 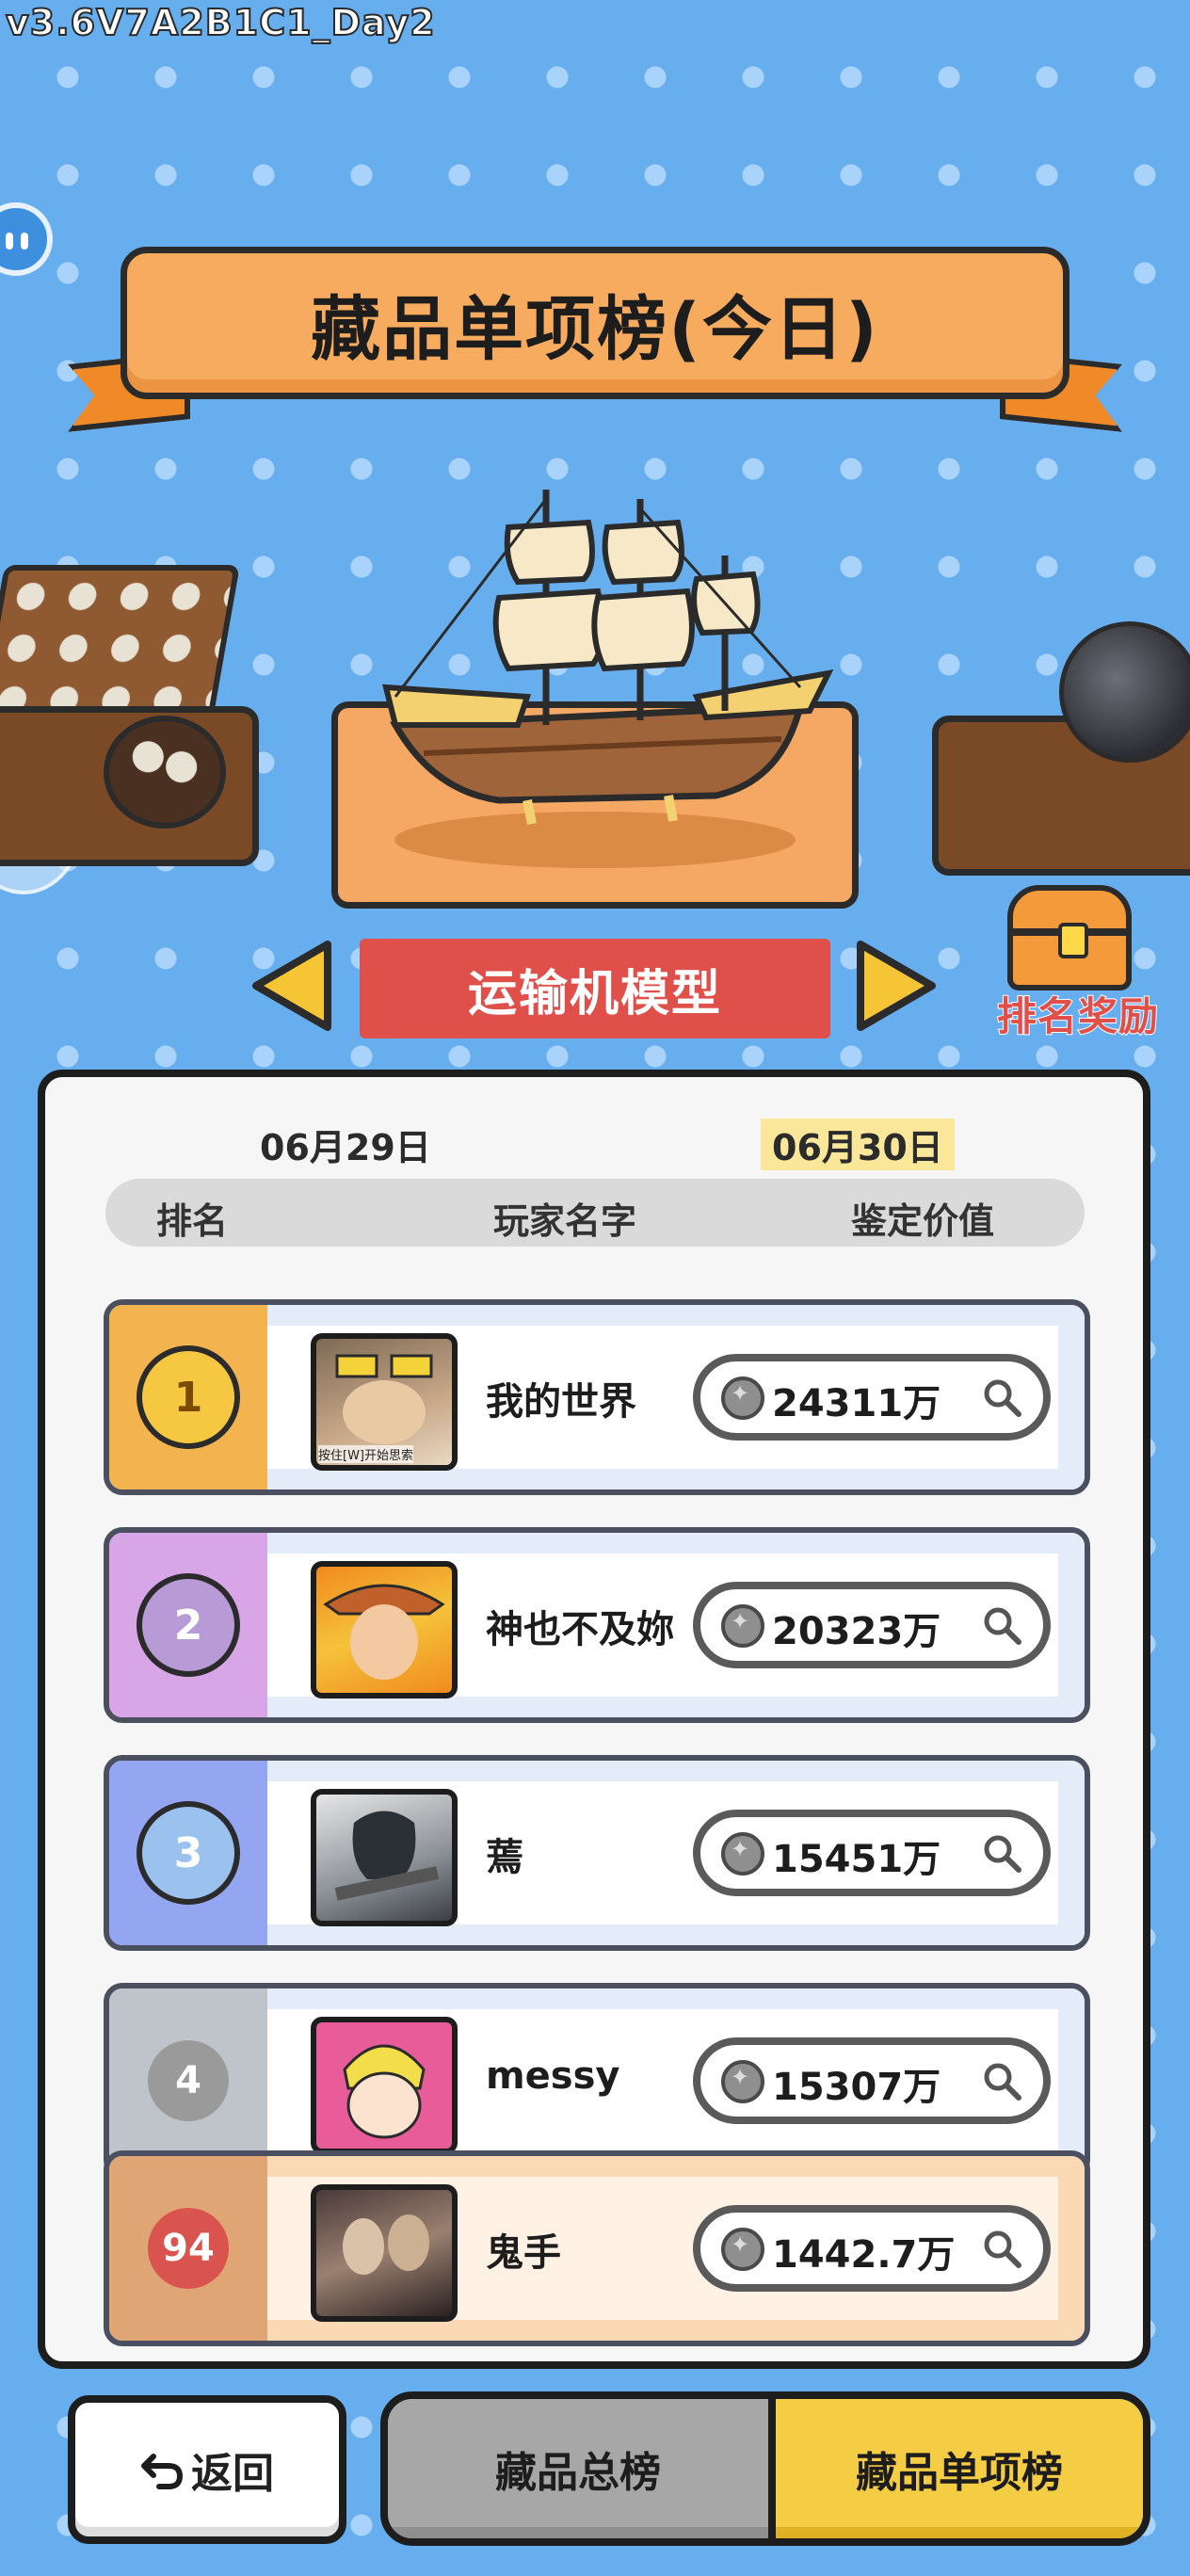 I want to click on rank-cell: 2, so click(x=188, y=1625).